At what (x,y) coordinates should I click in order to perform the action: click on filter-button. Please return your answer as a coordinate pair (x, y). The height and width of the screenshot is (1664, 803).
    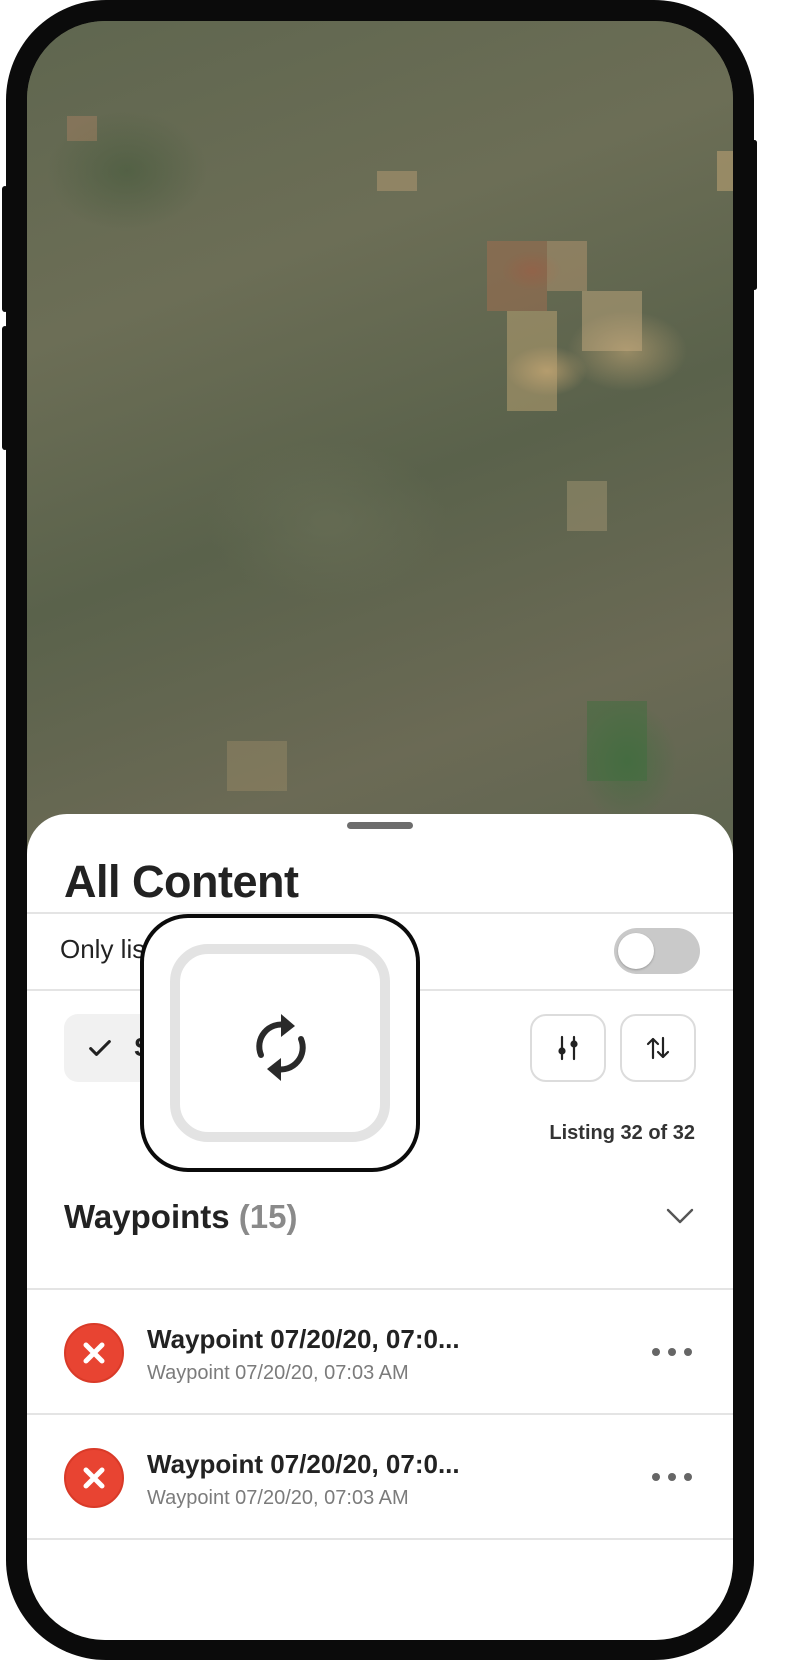
    Looking at the image, I should click on (568, 1048).